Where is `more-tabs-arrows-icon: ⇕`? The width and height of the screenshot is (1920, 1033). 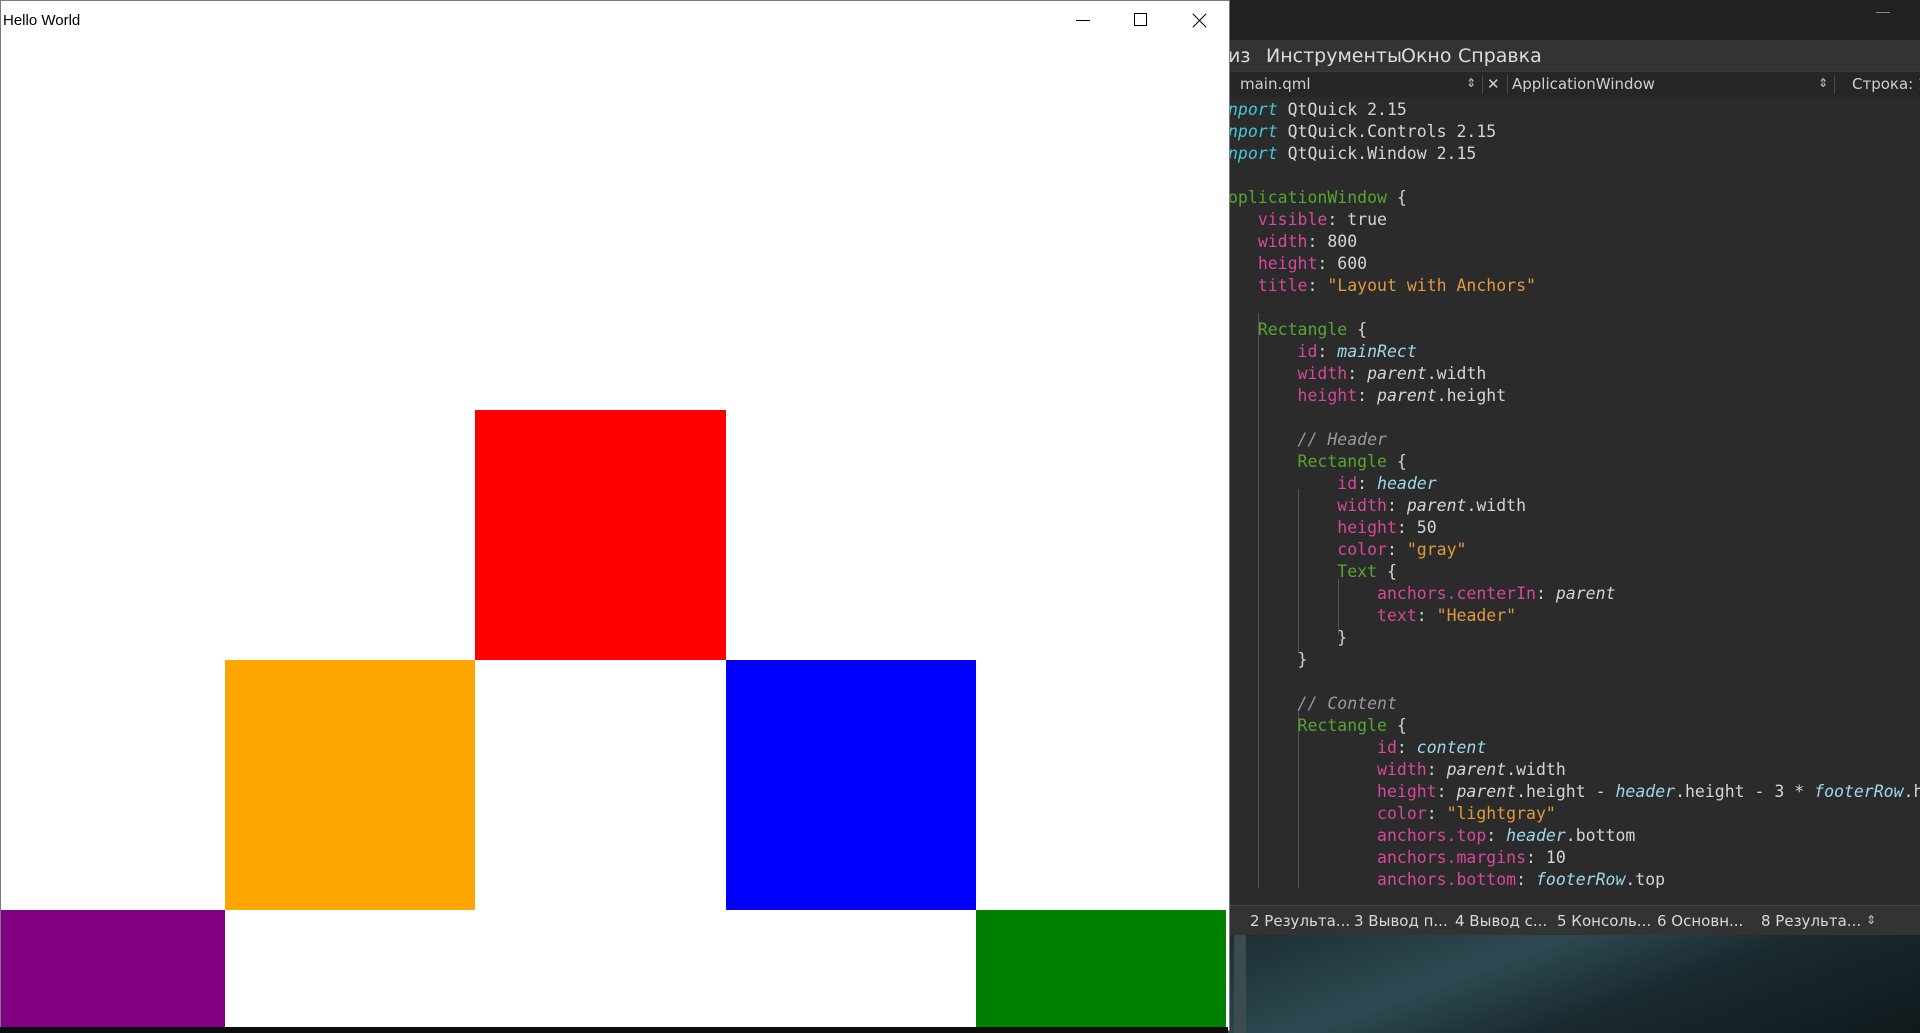 more-tabs-arrows-icon: ⇕ is located at coordinates (1871, 920).